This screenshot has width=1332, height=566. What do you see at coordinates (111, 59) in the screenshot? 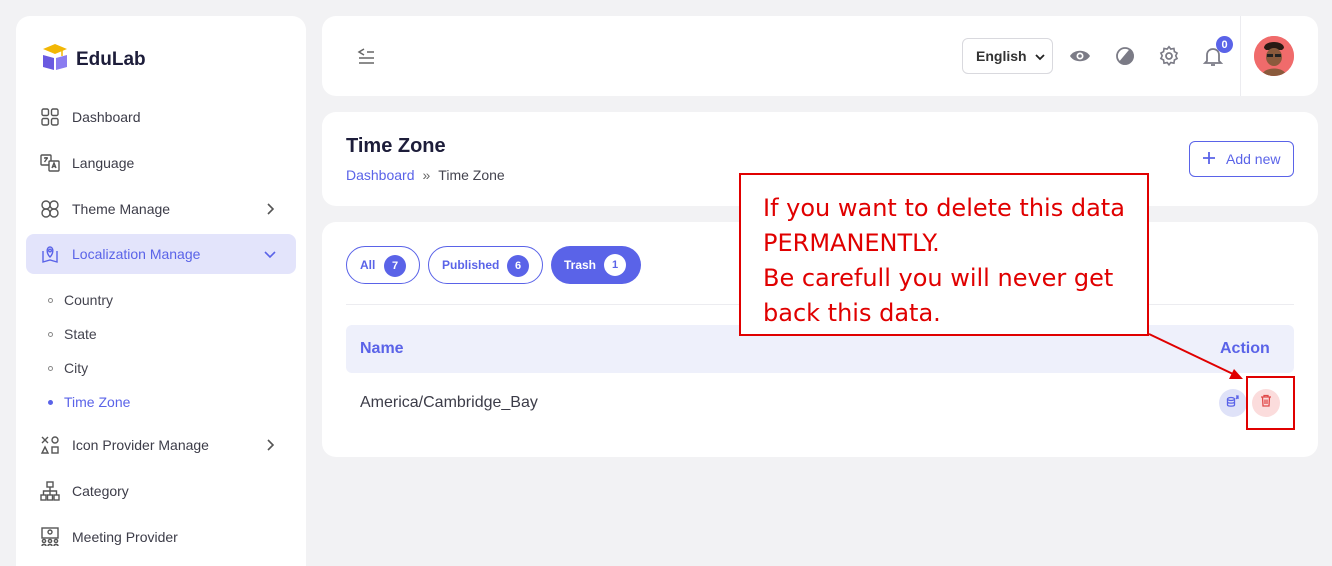
I see `brand-name: EduLab` at bounding box center [111, 59].